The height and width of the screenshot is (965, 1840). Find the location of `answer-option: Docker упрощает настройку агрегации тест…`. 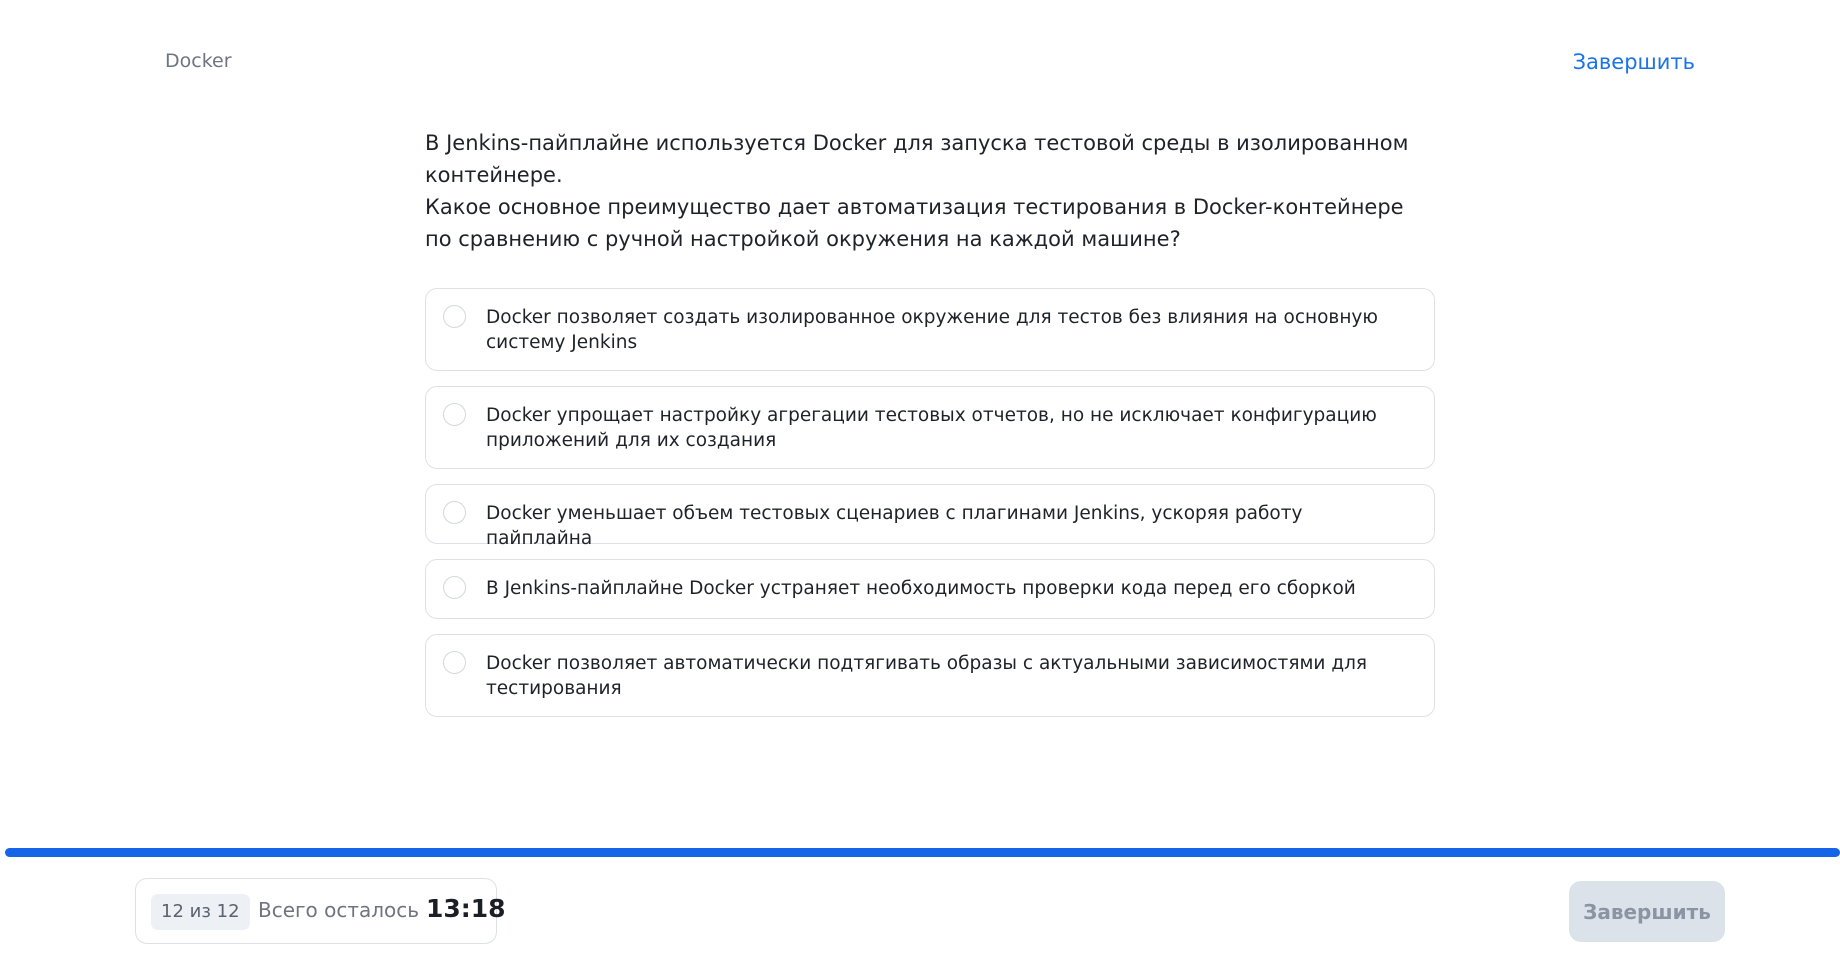

answer-option: Docker упрощает настройку агрегации тест… is located at coordinates (930, 427).